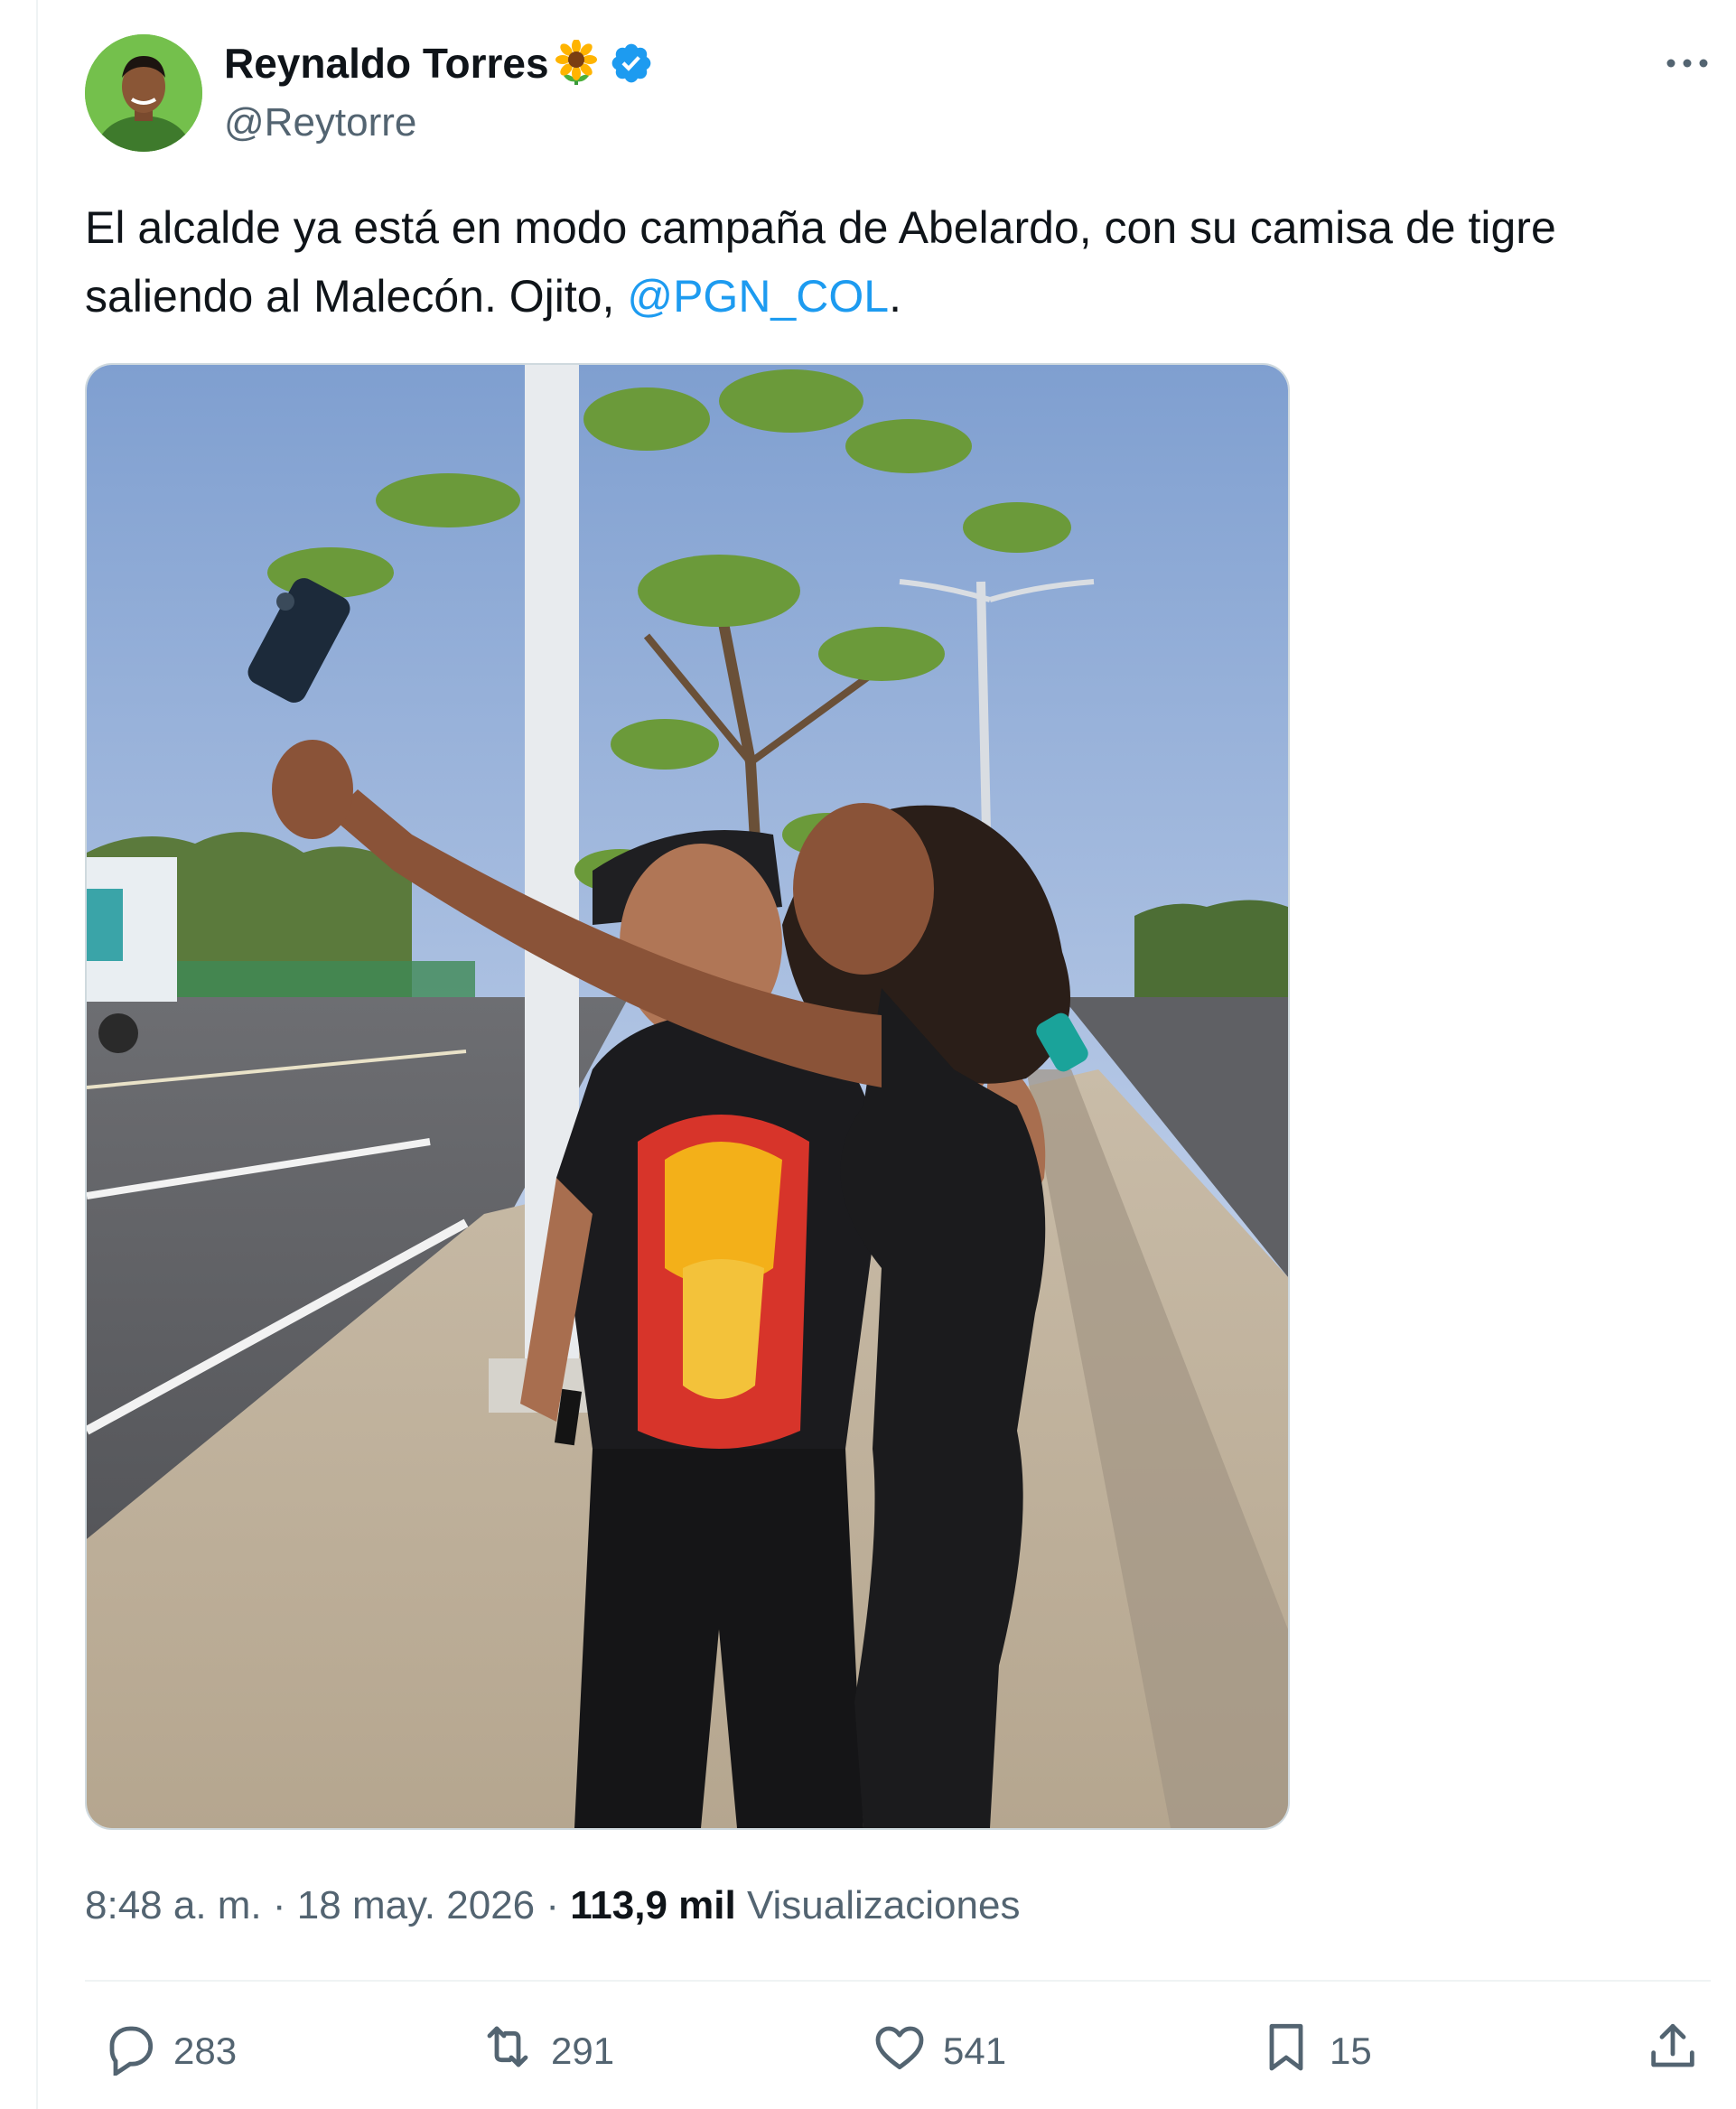 Image resolution: width=1736 pixels, height=2109 pixels. What do you see at coordinates (206, 2051) in the screenshot?
I see `reply-count: 283` at bounding box center [206, 2051].